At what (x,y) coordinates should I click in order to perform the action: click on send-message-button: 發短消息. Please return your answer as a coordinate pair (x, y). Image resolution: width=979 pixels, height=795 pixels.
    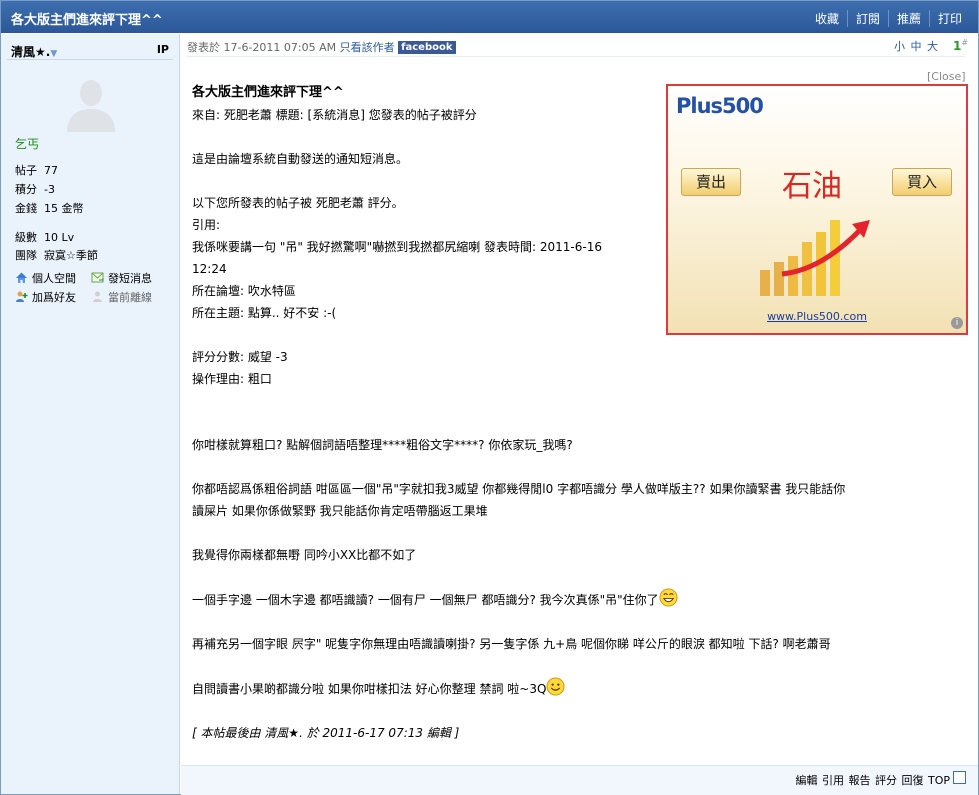
    Looking at the image, I should click on (129, 278).